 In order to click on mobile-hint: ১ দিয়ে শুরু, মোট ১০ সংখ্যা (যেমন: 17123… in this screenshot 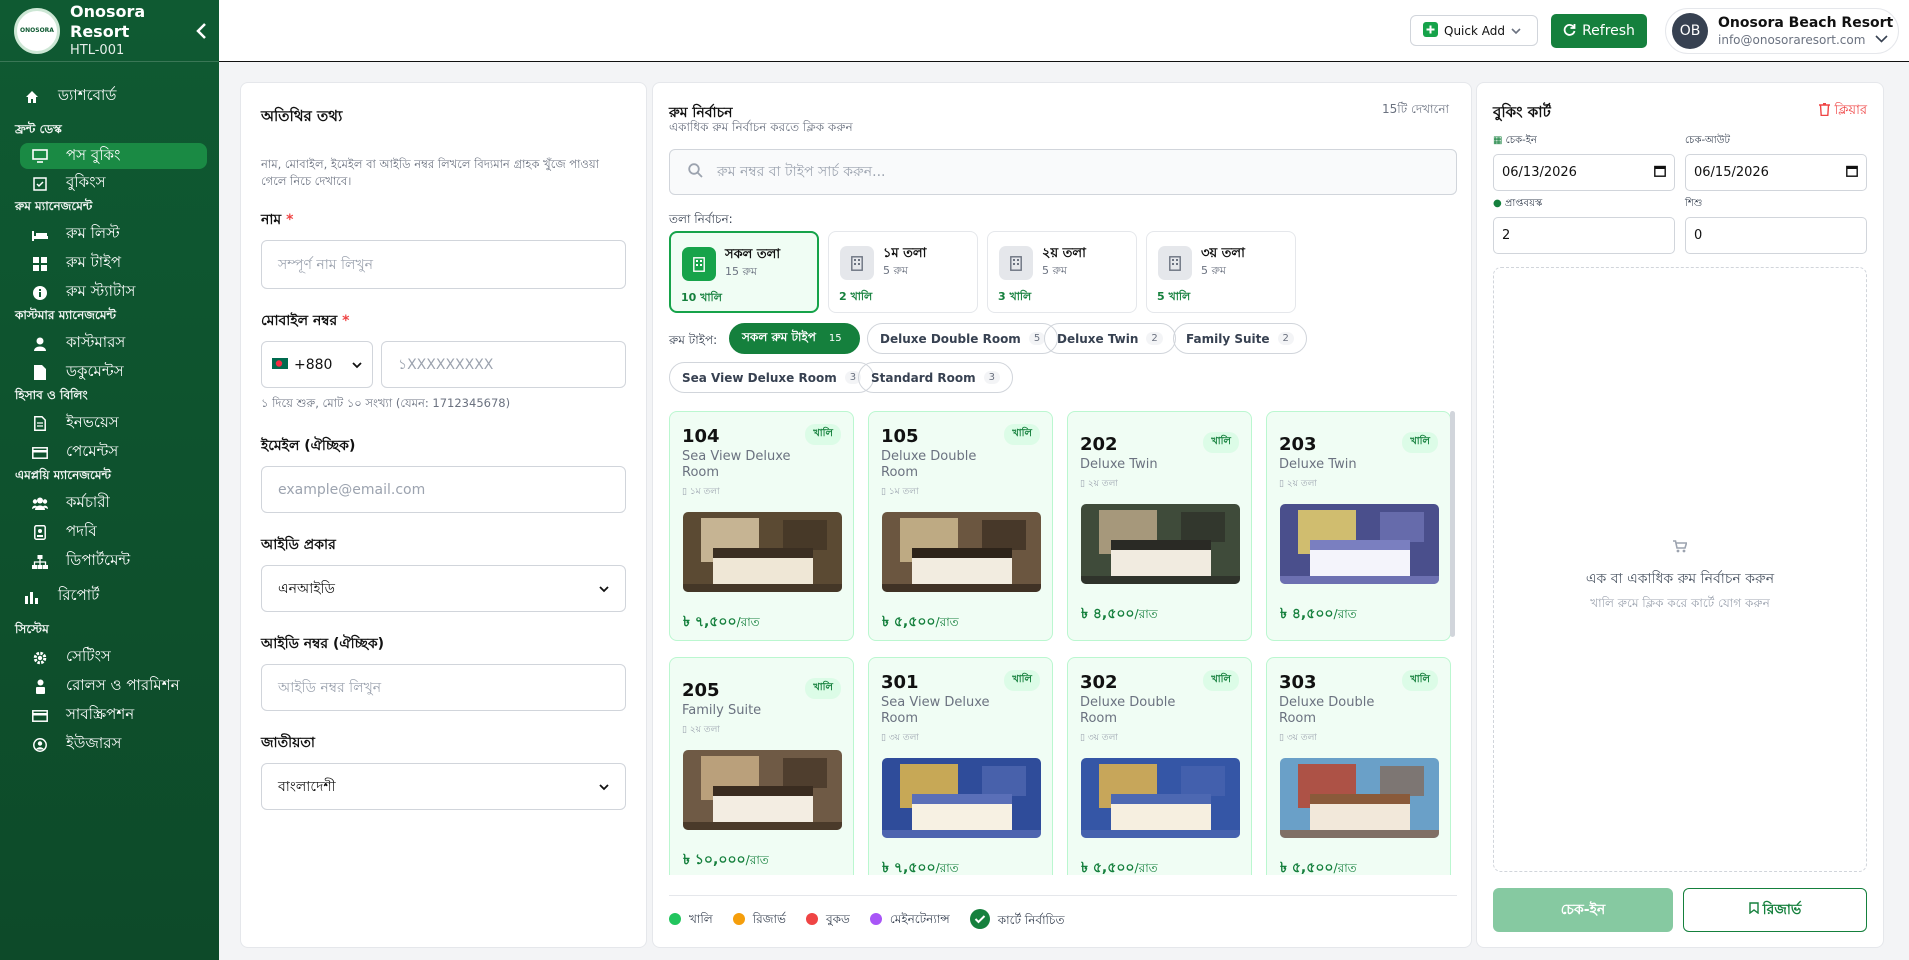, I will do `click(386, 403)`.